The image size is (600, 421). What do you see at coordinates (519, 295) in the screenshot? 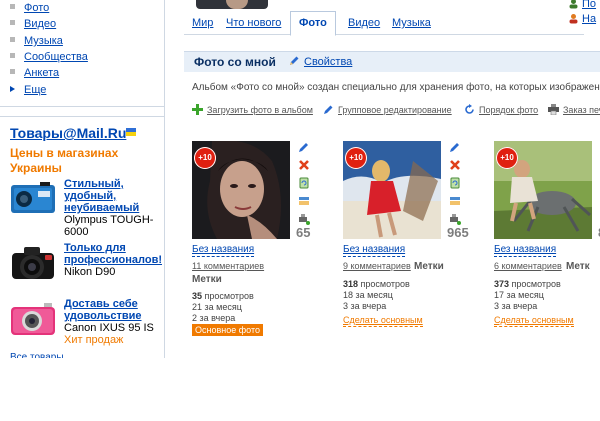
I see `month-views: 17 за месяц` at bounding box center [519, 295].